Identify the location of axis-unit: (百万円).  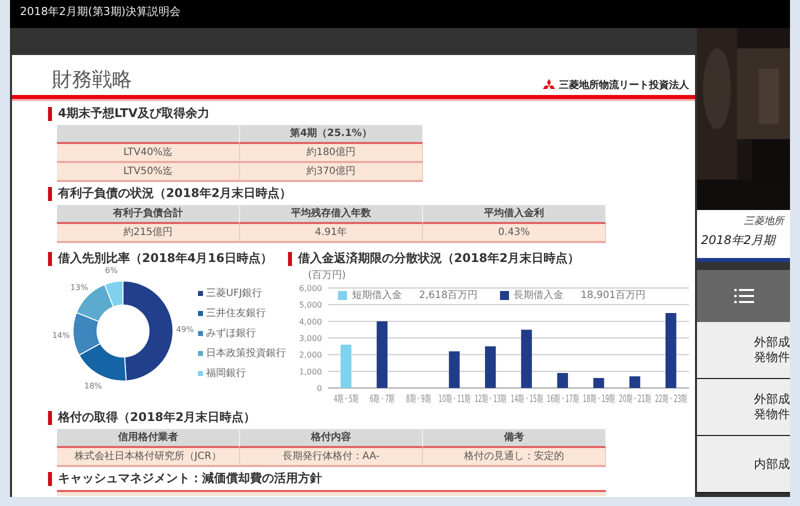
(327, 275).